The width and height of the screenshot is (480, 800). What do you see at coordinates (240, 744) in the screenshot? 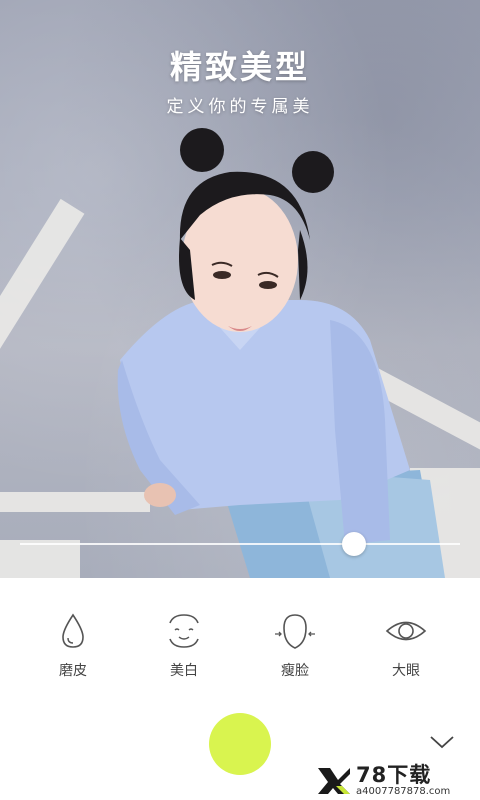
I see `shutter-button` at bounding box center [240, 744].